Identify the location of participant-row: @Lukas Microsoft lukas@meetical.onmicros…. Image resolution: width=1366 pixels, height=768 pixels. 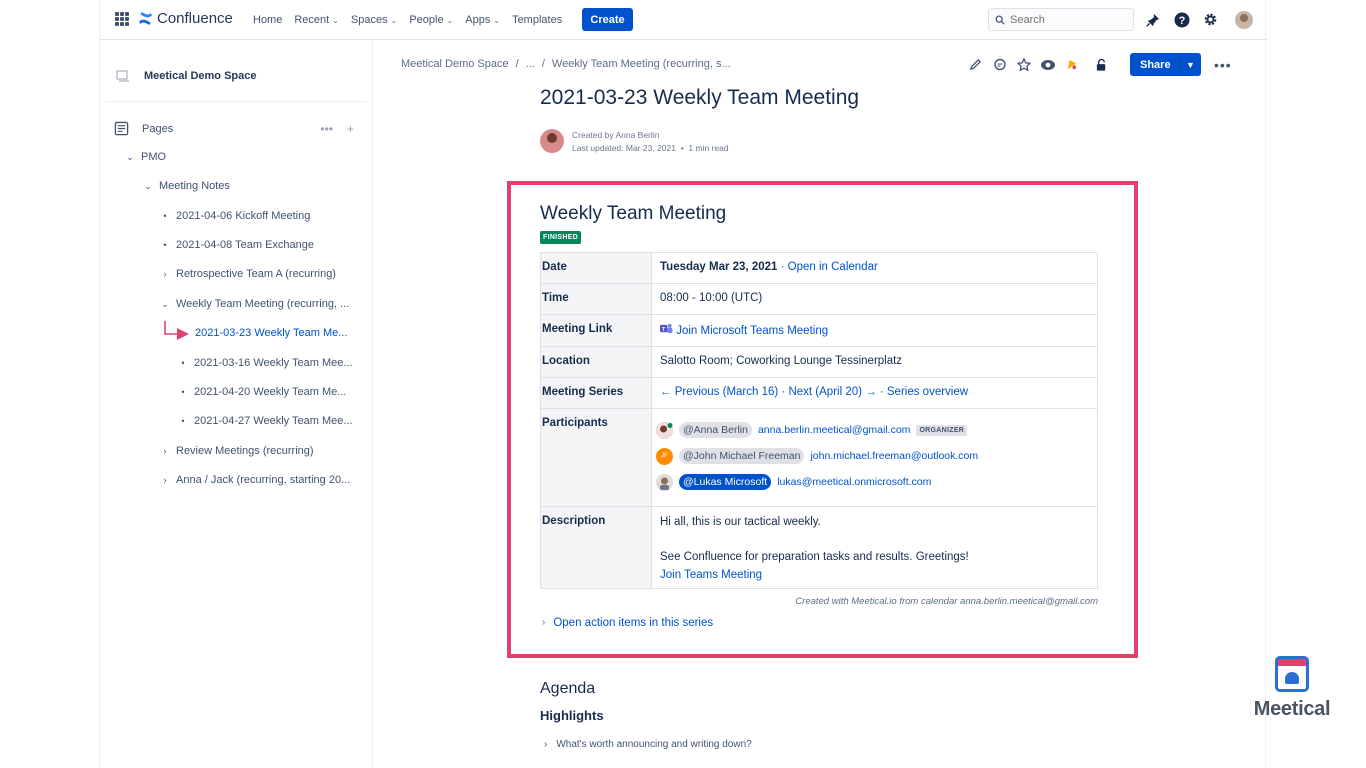
(876, 482).